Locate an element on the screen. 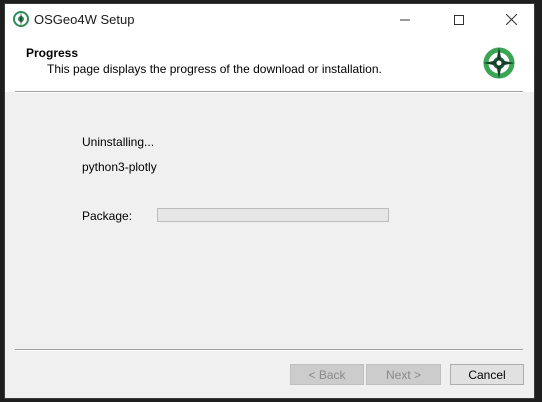  page-title: Progress is located at coordinates (52, 53).